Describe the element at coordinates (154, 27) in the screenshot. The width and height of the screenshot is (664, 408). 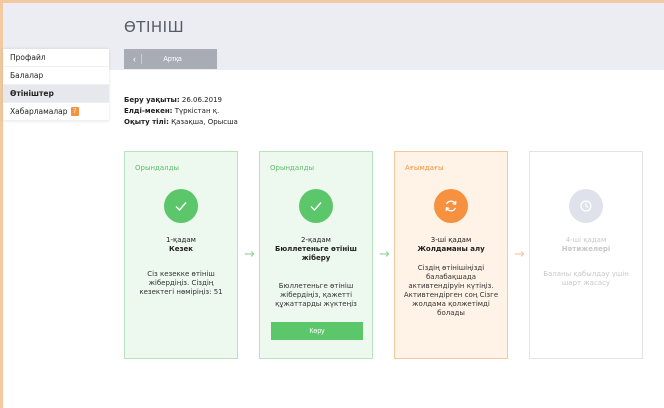
I see `page-title: ӨТІНІШ` at that location.